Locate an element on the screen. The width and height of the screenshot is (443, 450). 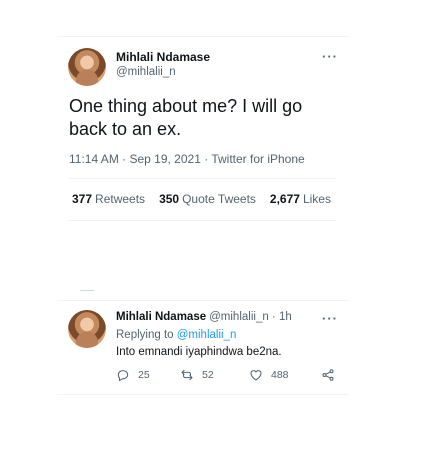
like-count: 488 is located at coordinates (280, 375).